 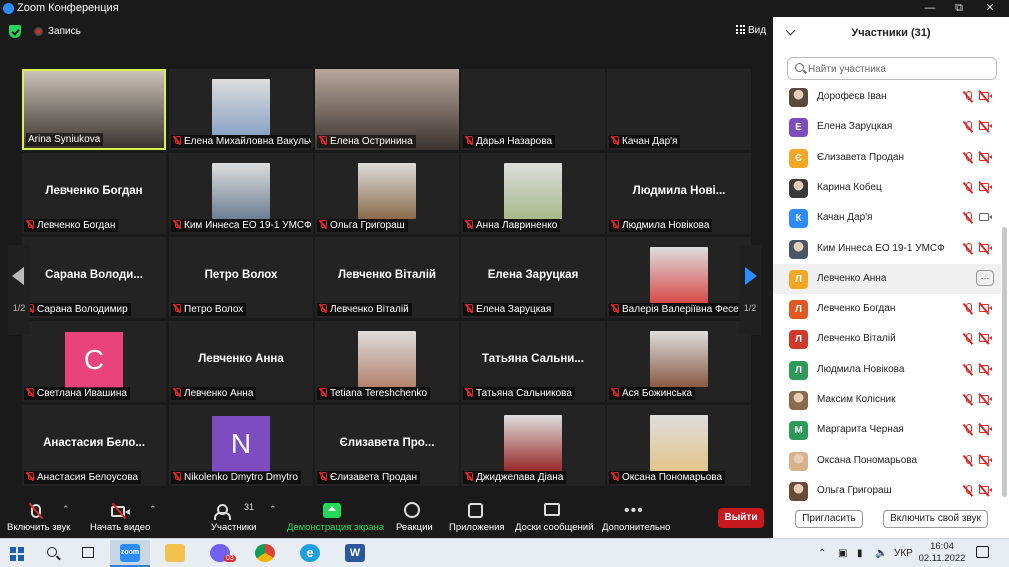 I want to click on participant-name-caption: Левченко Анна, so click(x=214, y=393).